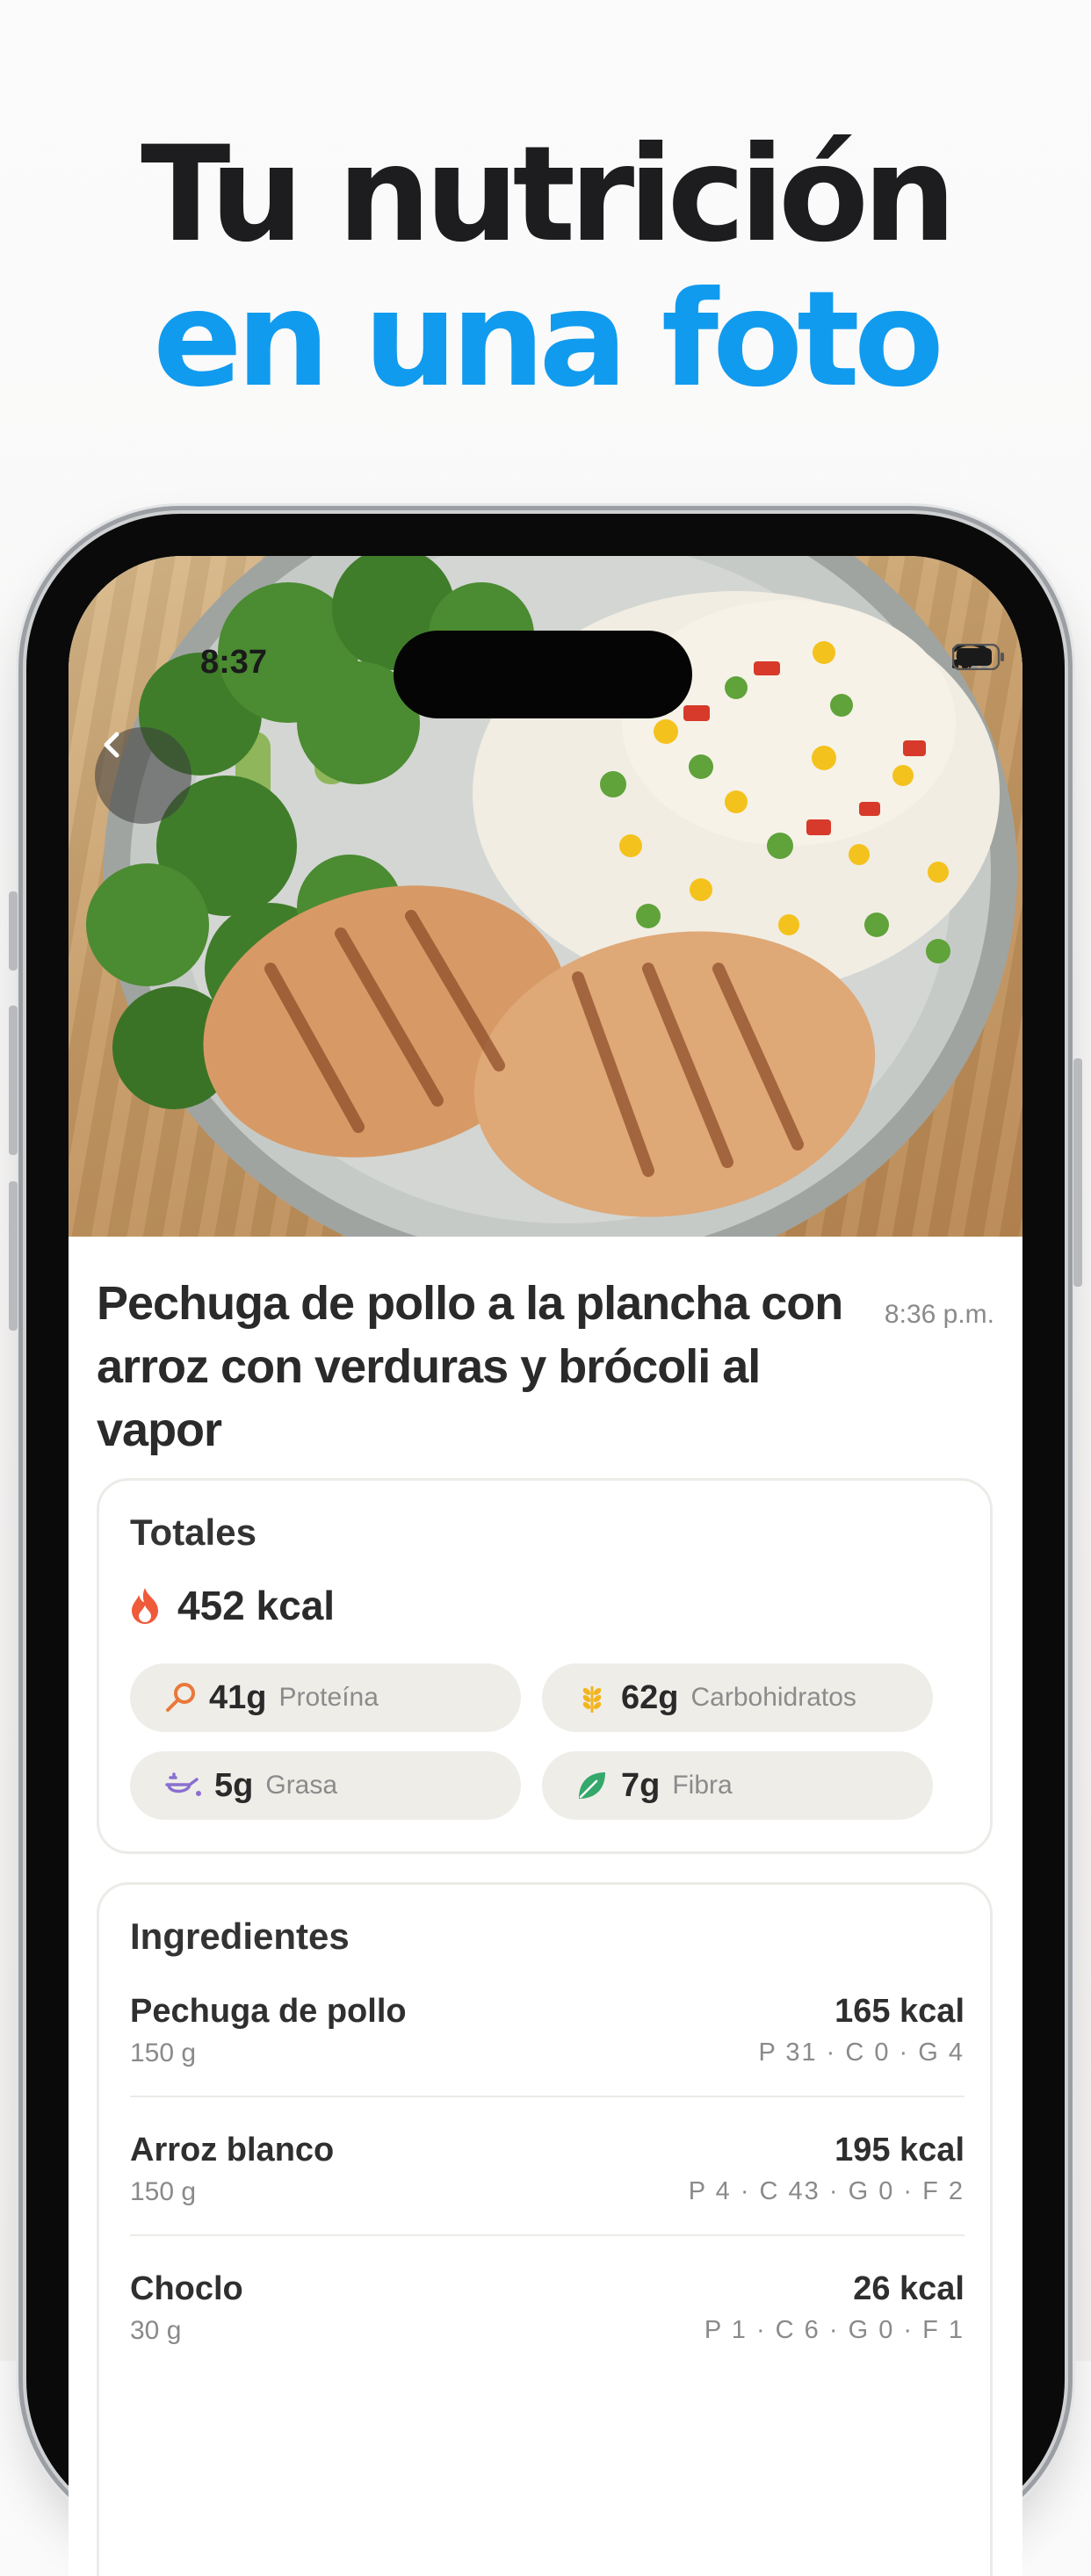 Image resolution: width=1091 pixels, height=2576 pixels. Describe the element at coordinates (738, 1785) in the screenshot. I see `macro-fiber: 7g Fibra` at that location.